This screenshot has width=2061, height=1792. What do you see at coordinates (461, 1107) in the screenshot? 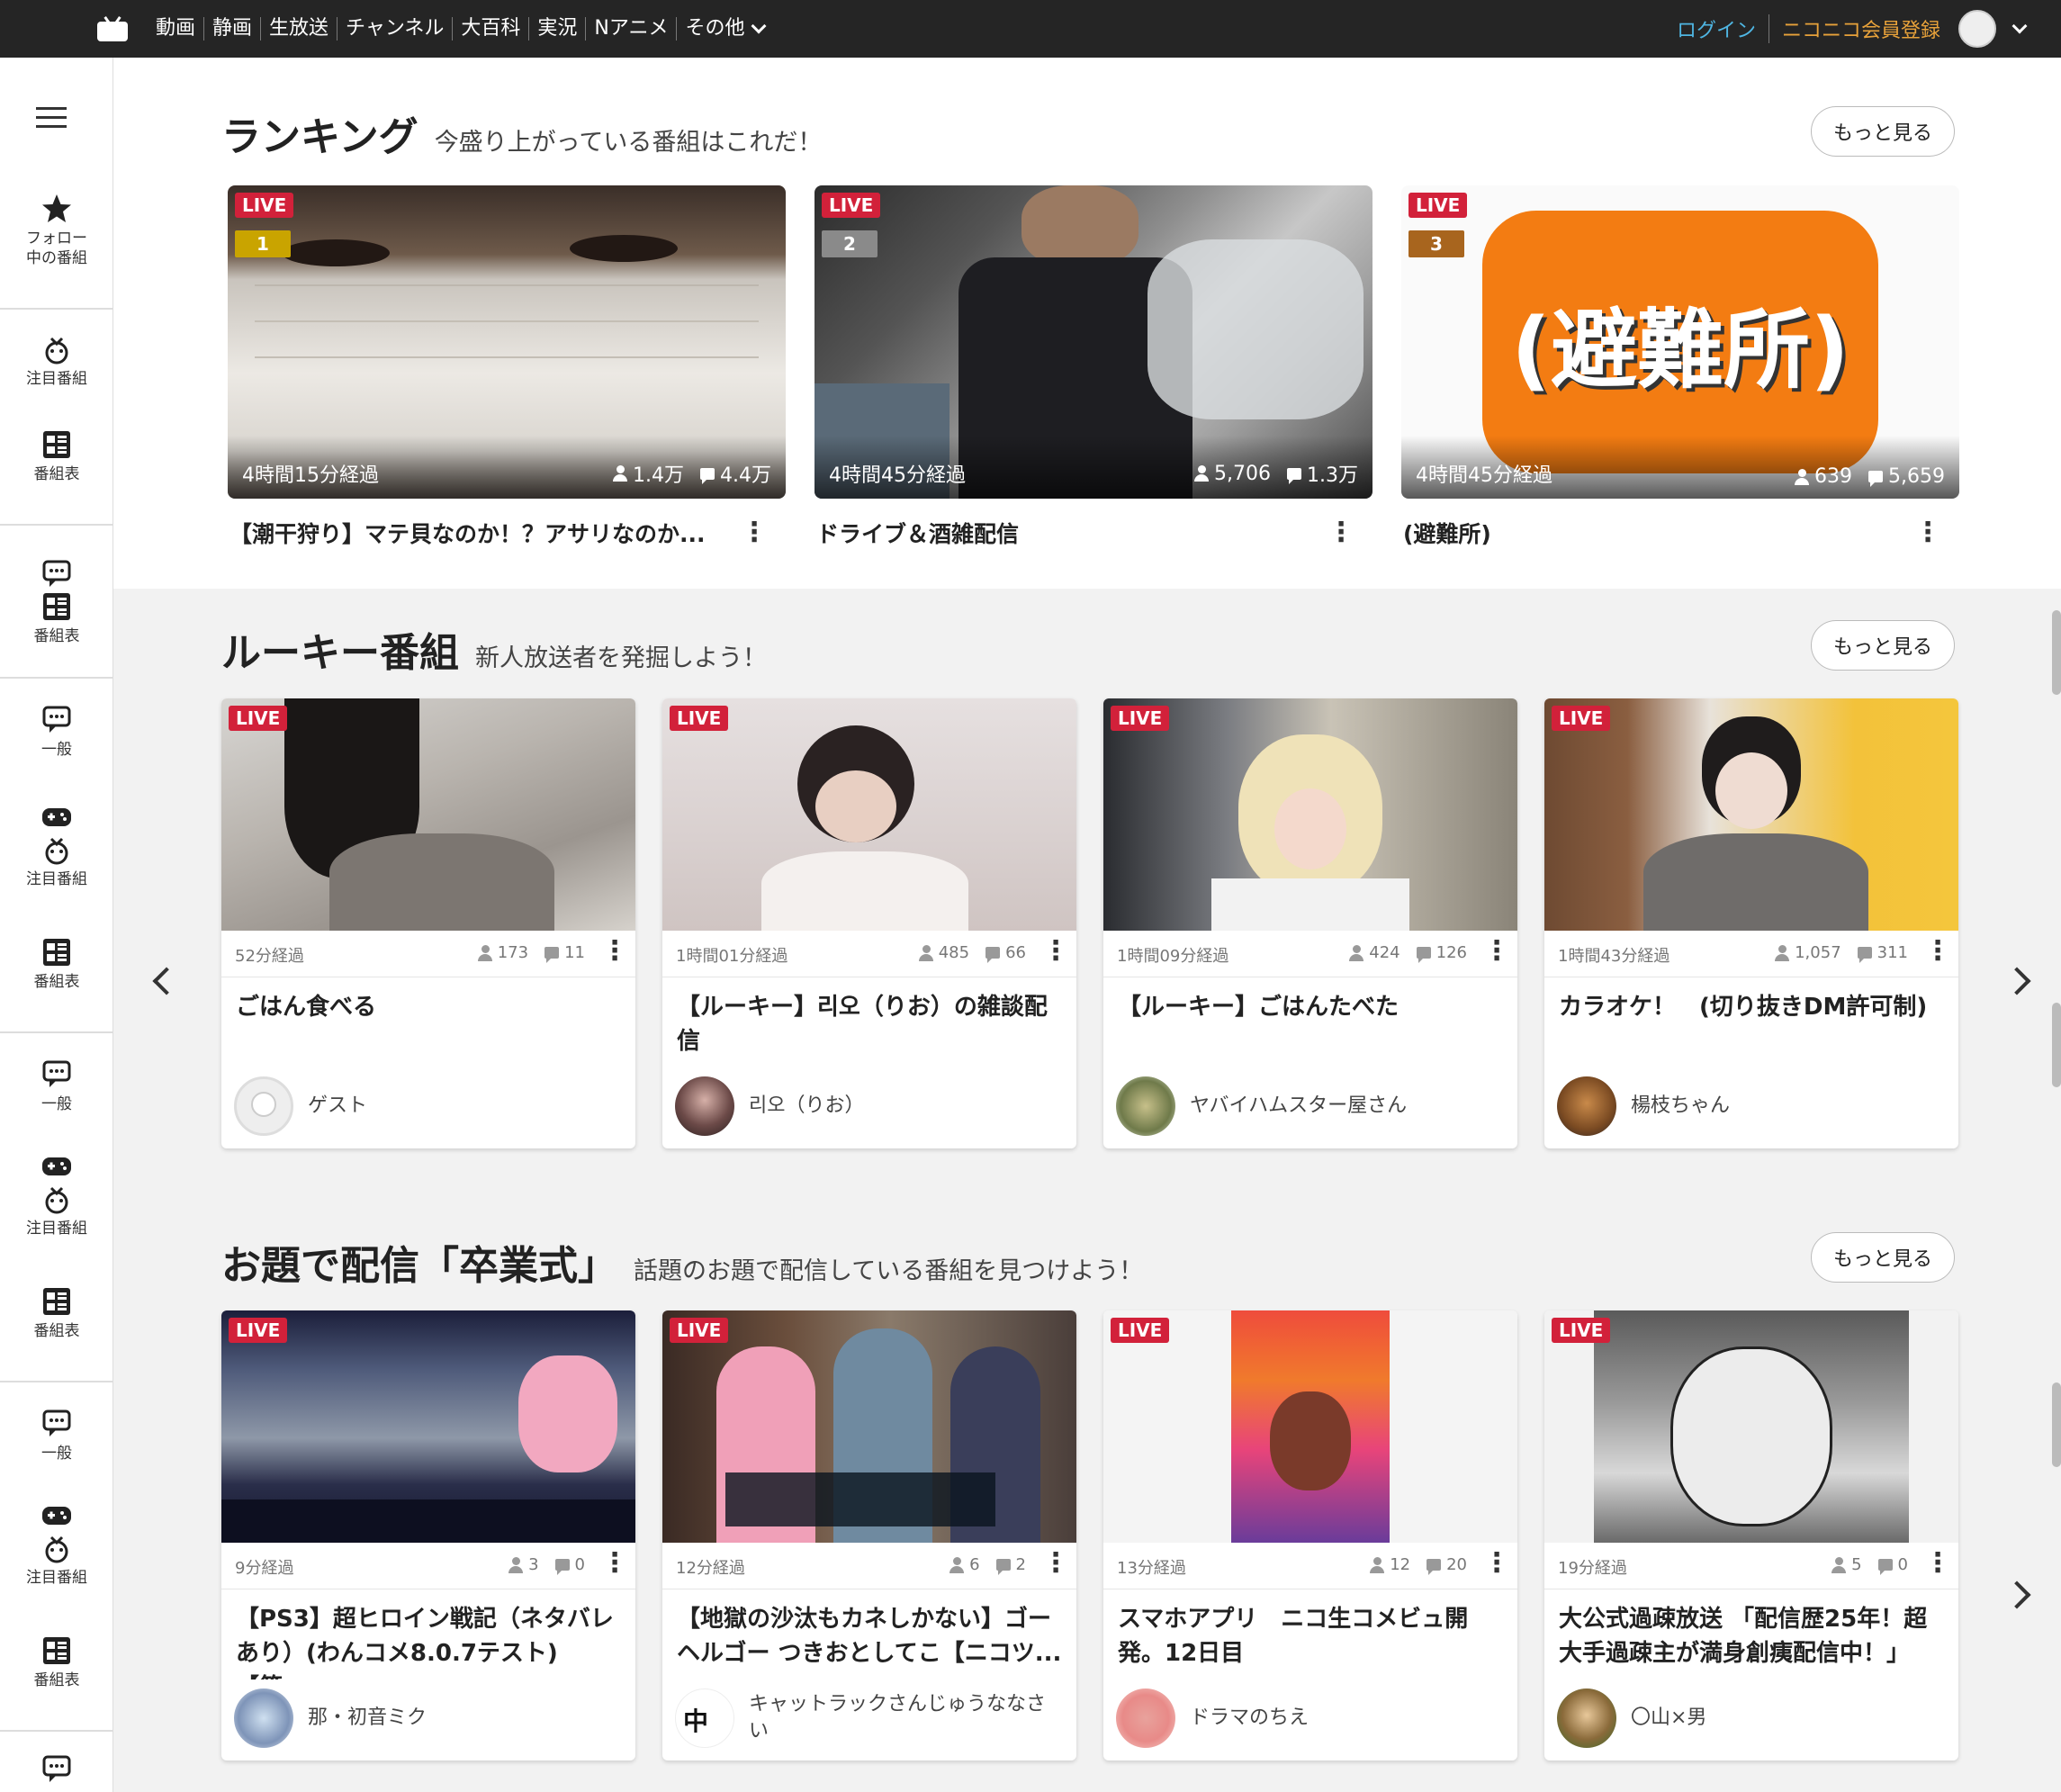
I see `broadcaster-name: ゲスト` at bounding box center [461, 1107].